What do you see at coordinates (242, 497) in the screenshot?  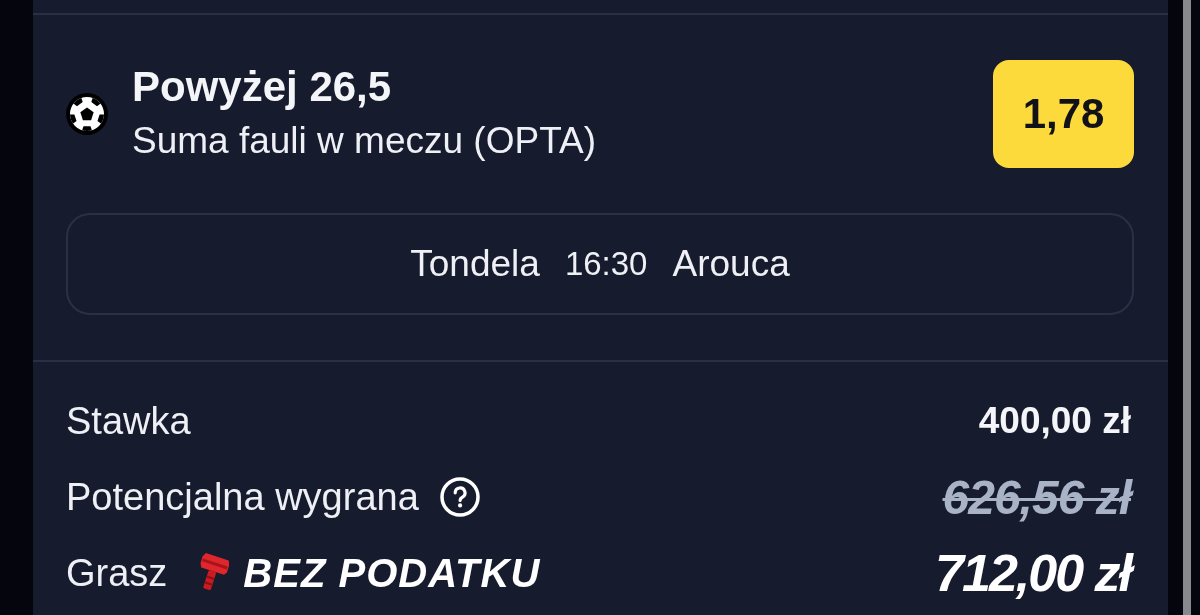 I see `summary-label: Potencjalna wygrana` at bounding box center [242, 497].